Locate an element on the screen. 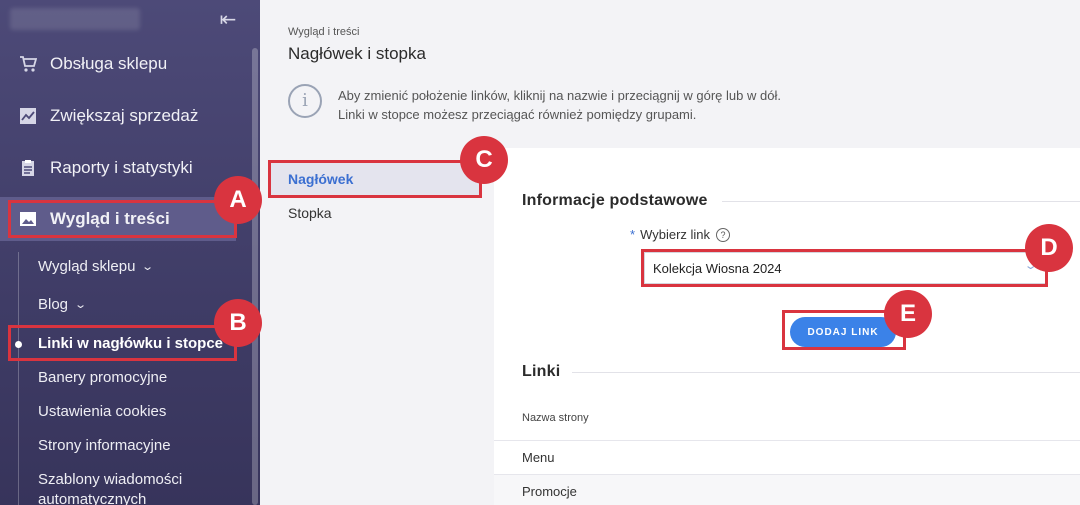  info-icon: i is located at coordinates (305, 101).